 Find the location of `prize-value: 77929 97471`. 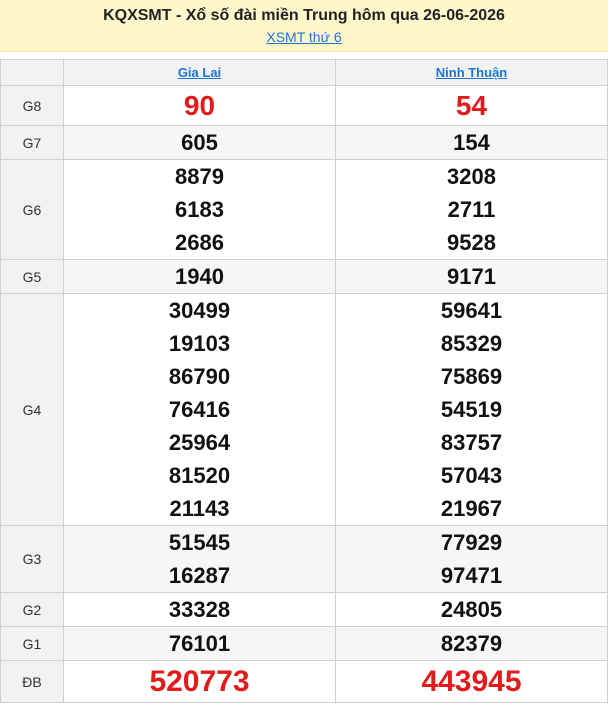

prize-value: 77929 97471 is located at coordinates (471, 559).